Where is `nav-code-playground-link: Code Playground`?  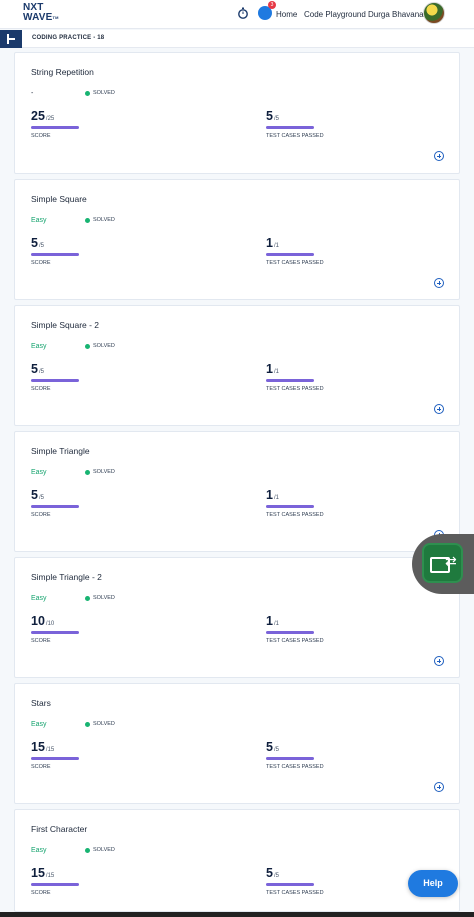 nav-code-playground-link: Code Playground is located at coordinates (335, 14).